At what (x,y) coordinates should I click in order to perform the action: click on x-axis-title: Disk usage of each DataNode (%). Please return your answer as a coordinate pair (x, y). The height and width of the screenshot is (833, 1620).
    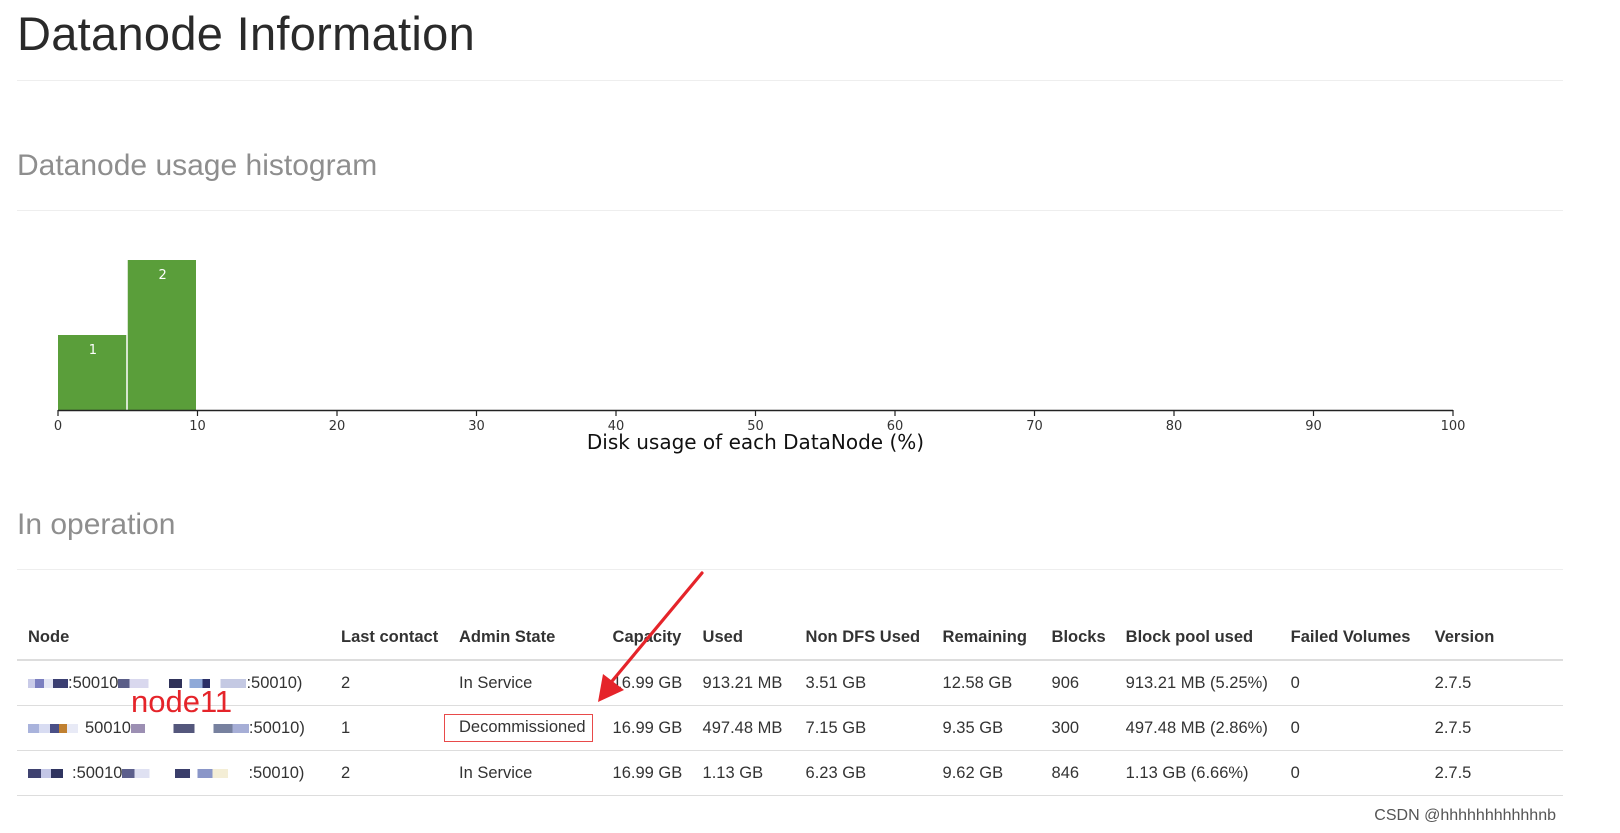
    Looking at the image, I should click on (755, 442).